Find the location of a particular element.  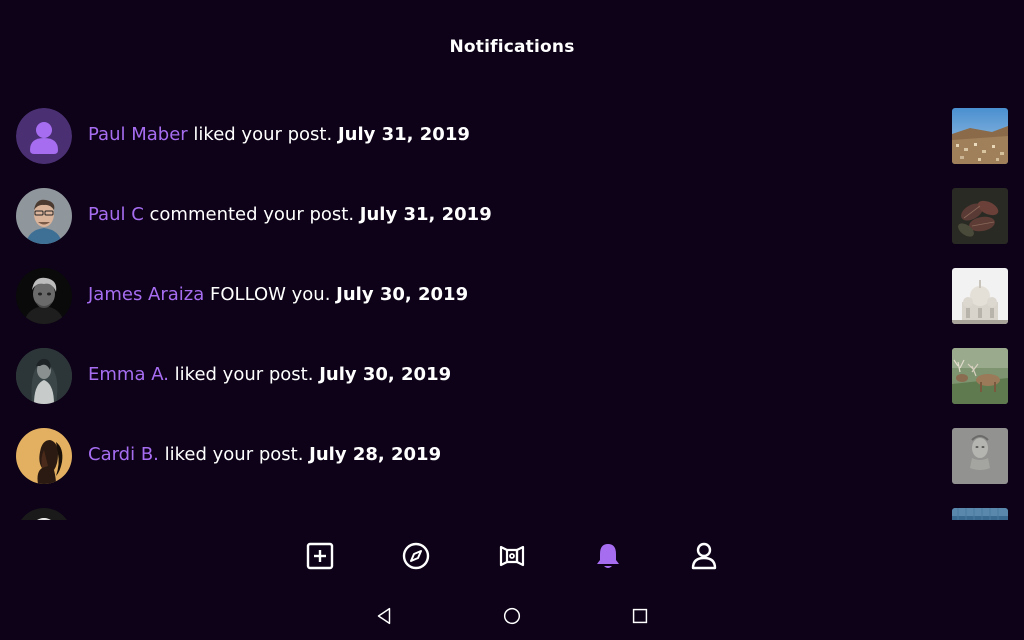

user-name-link: Emma A. is located at coordinates (128, 374).